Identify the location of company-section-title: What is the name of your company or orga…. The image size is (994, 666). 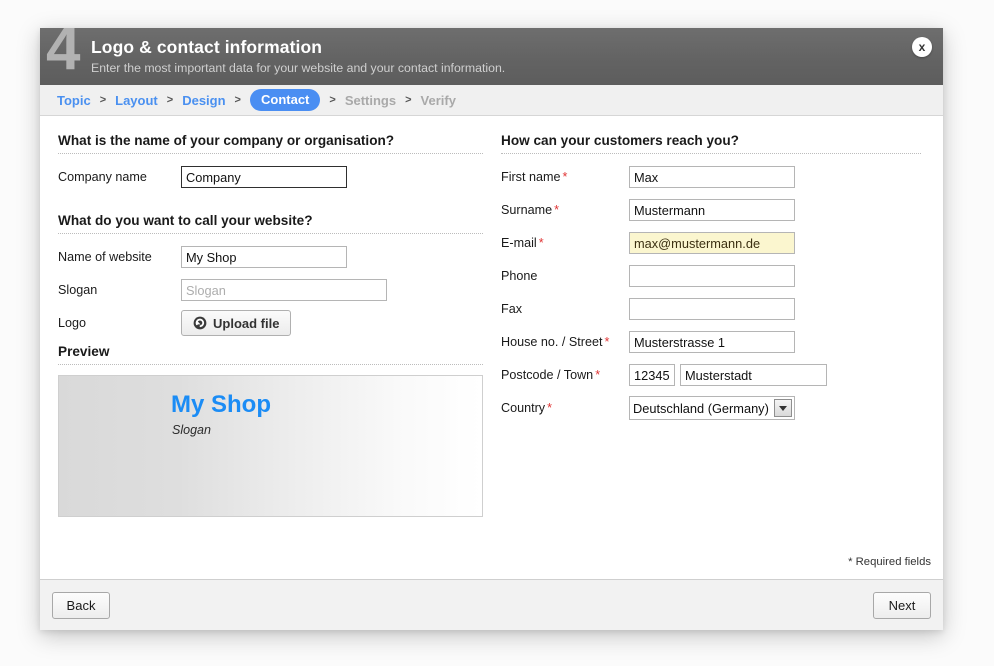
(270, 143).